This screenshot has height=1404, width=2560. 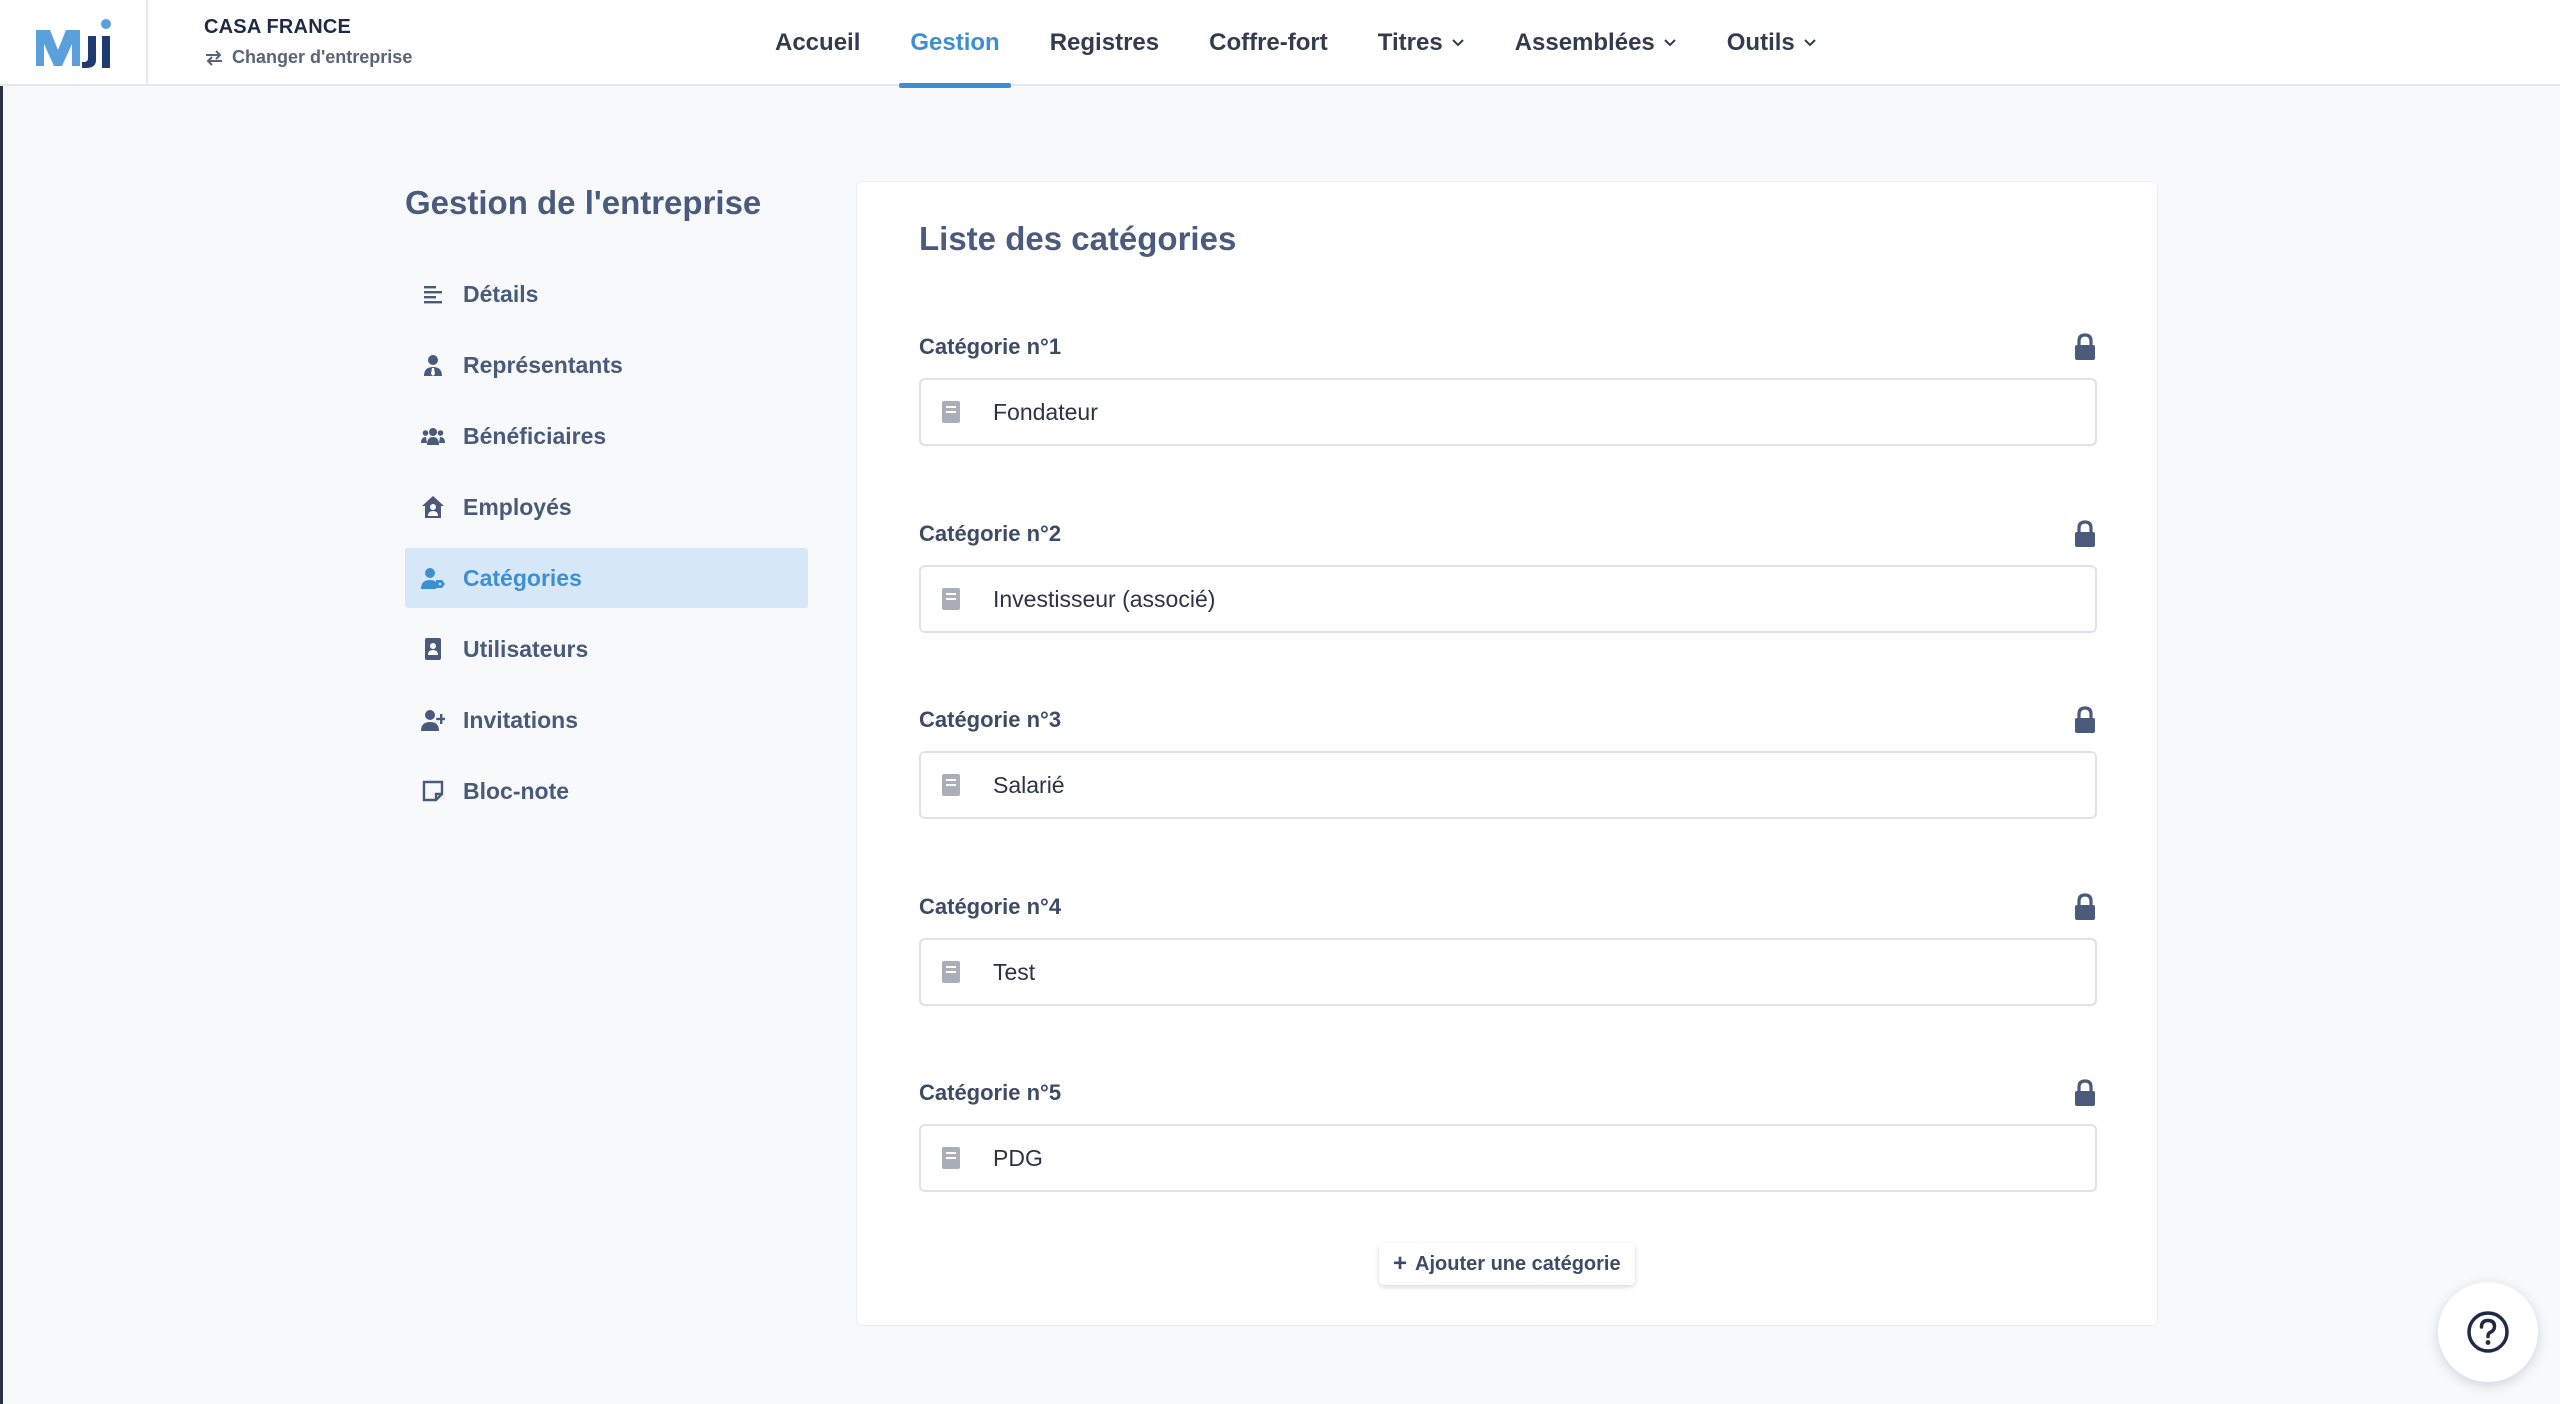 I want to click on window-edge, so click(x=1, y=745).